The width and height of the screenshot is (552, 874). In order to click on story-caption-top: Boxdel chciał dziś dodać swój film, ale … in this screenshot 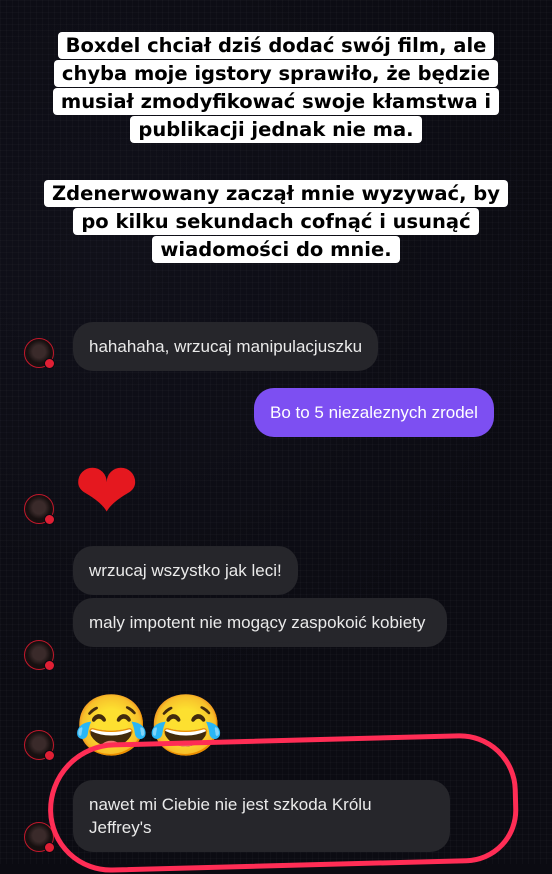, I will do `click(276, 88)`.